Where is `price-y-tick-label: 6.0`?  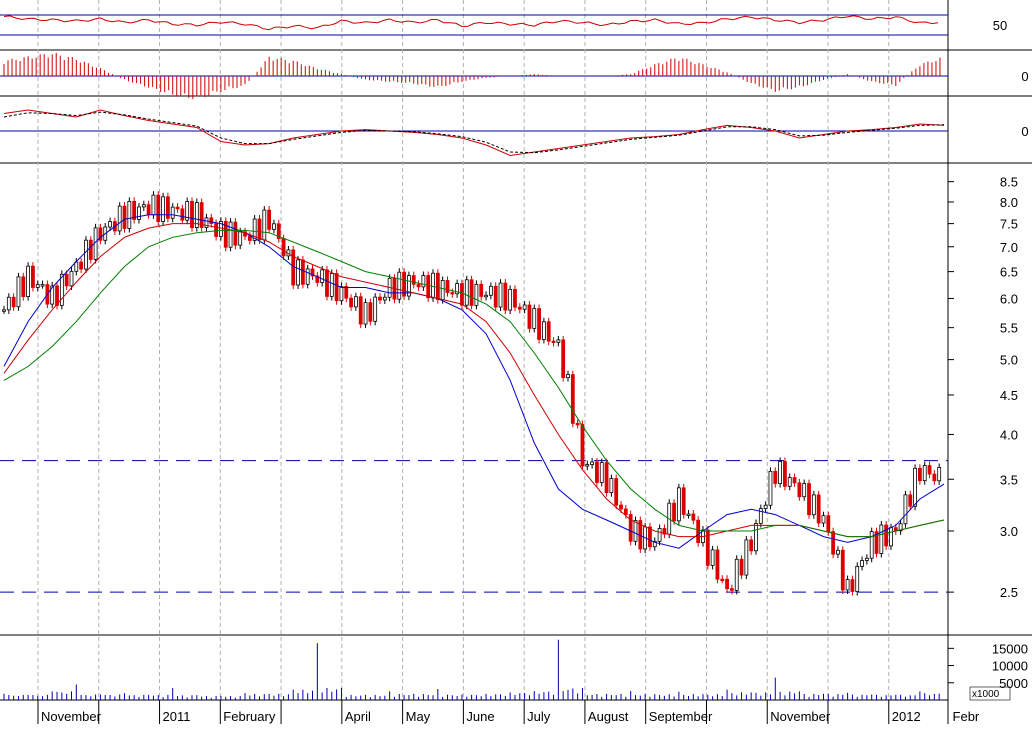 price-y-tick-label: 6.0 is located at coordinates (1009, 298).